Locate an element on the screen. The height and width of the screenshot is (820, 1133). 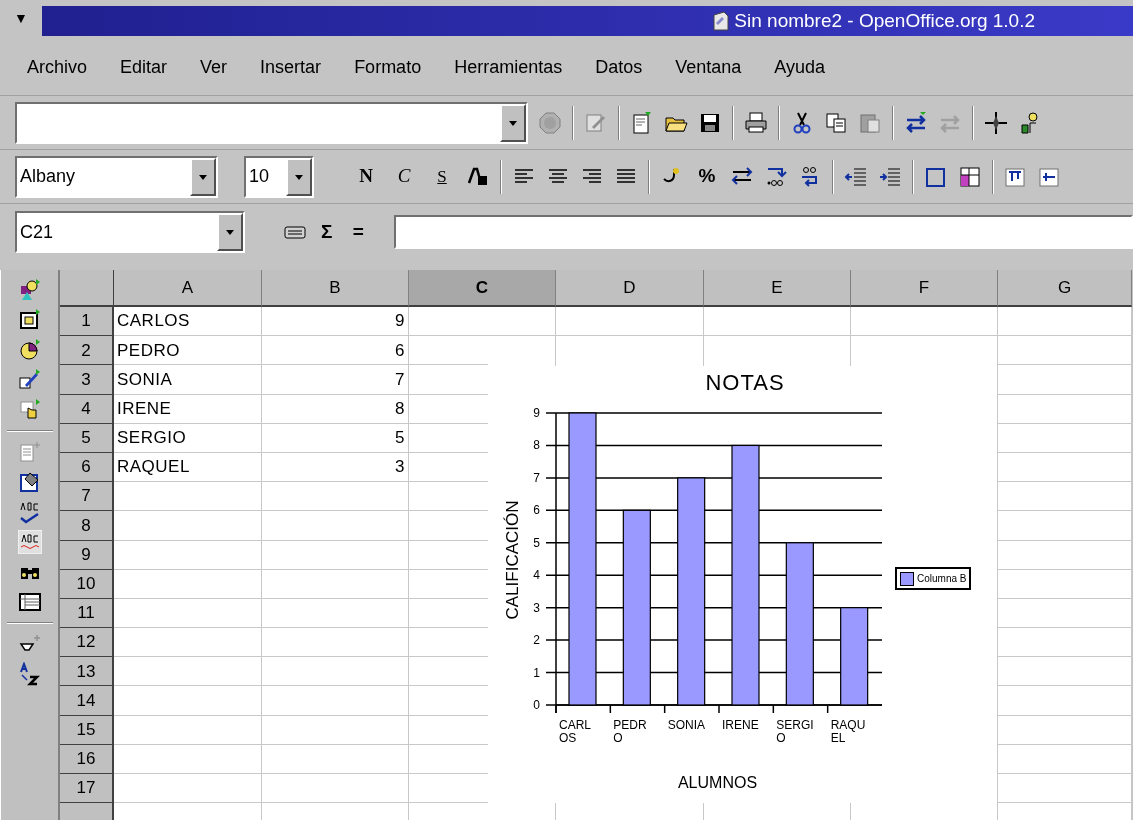
pie-chart-icon is located at coordinates (29, 350).